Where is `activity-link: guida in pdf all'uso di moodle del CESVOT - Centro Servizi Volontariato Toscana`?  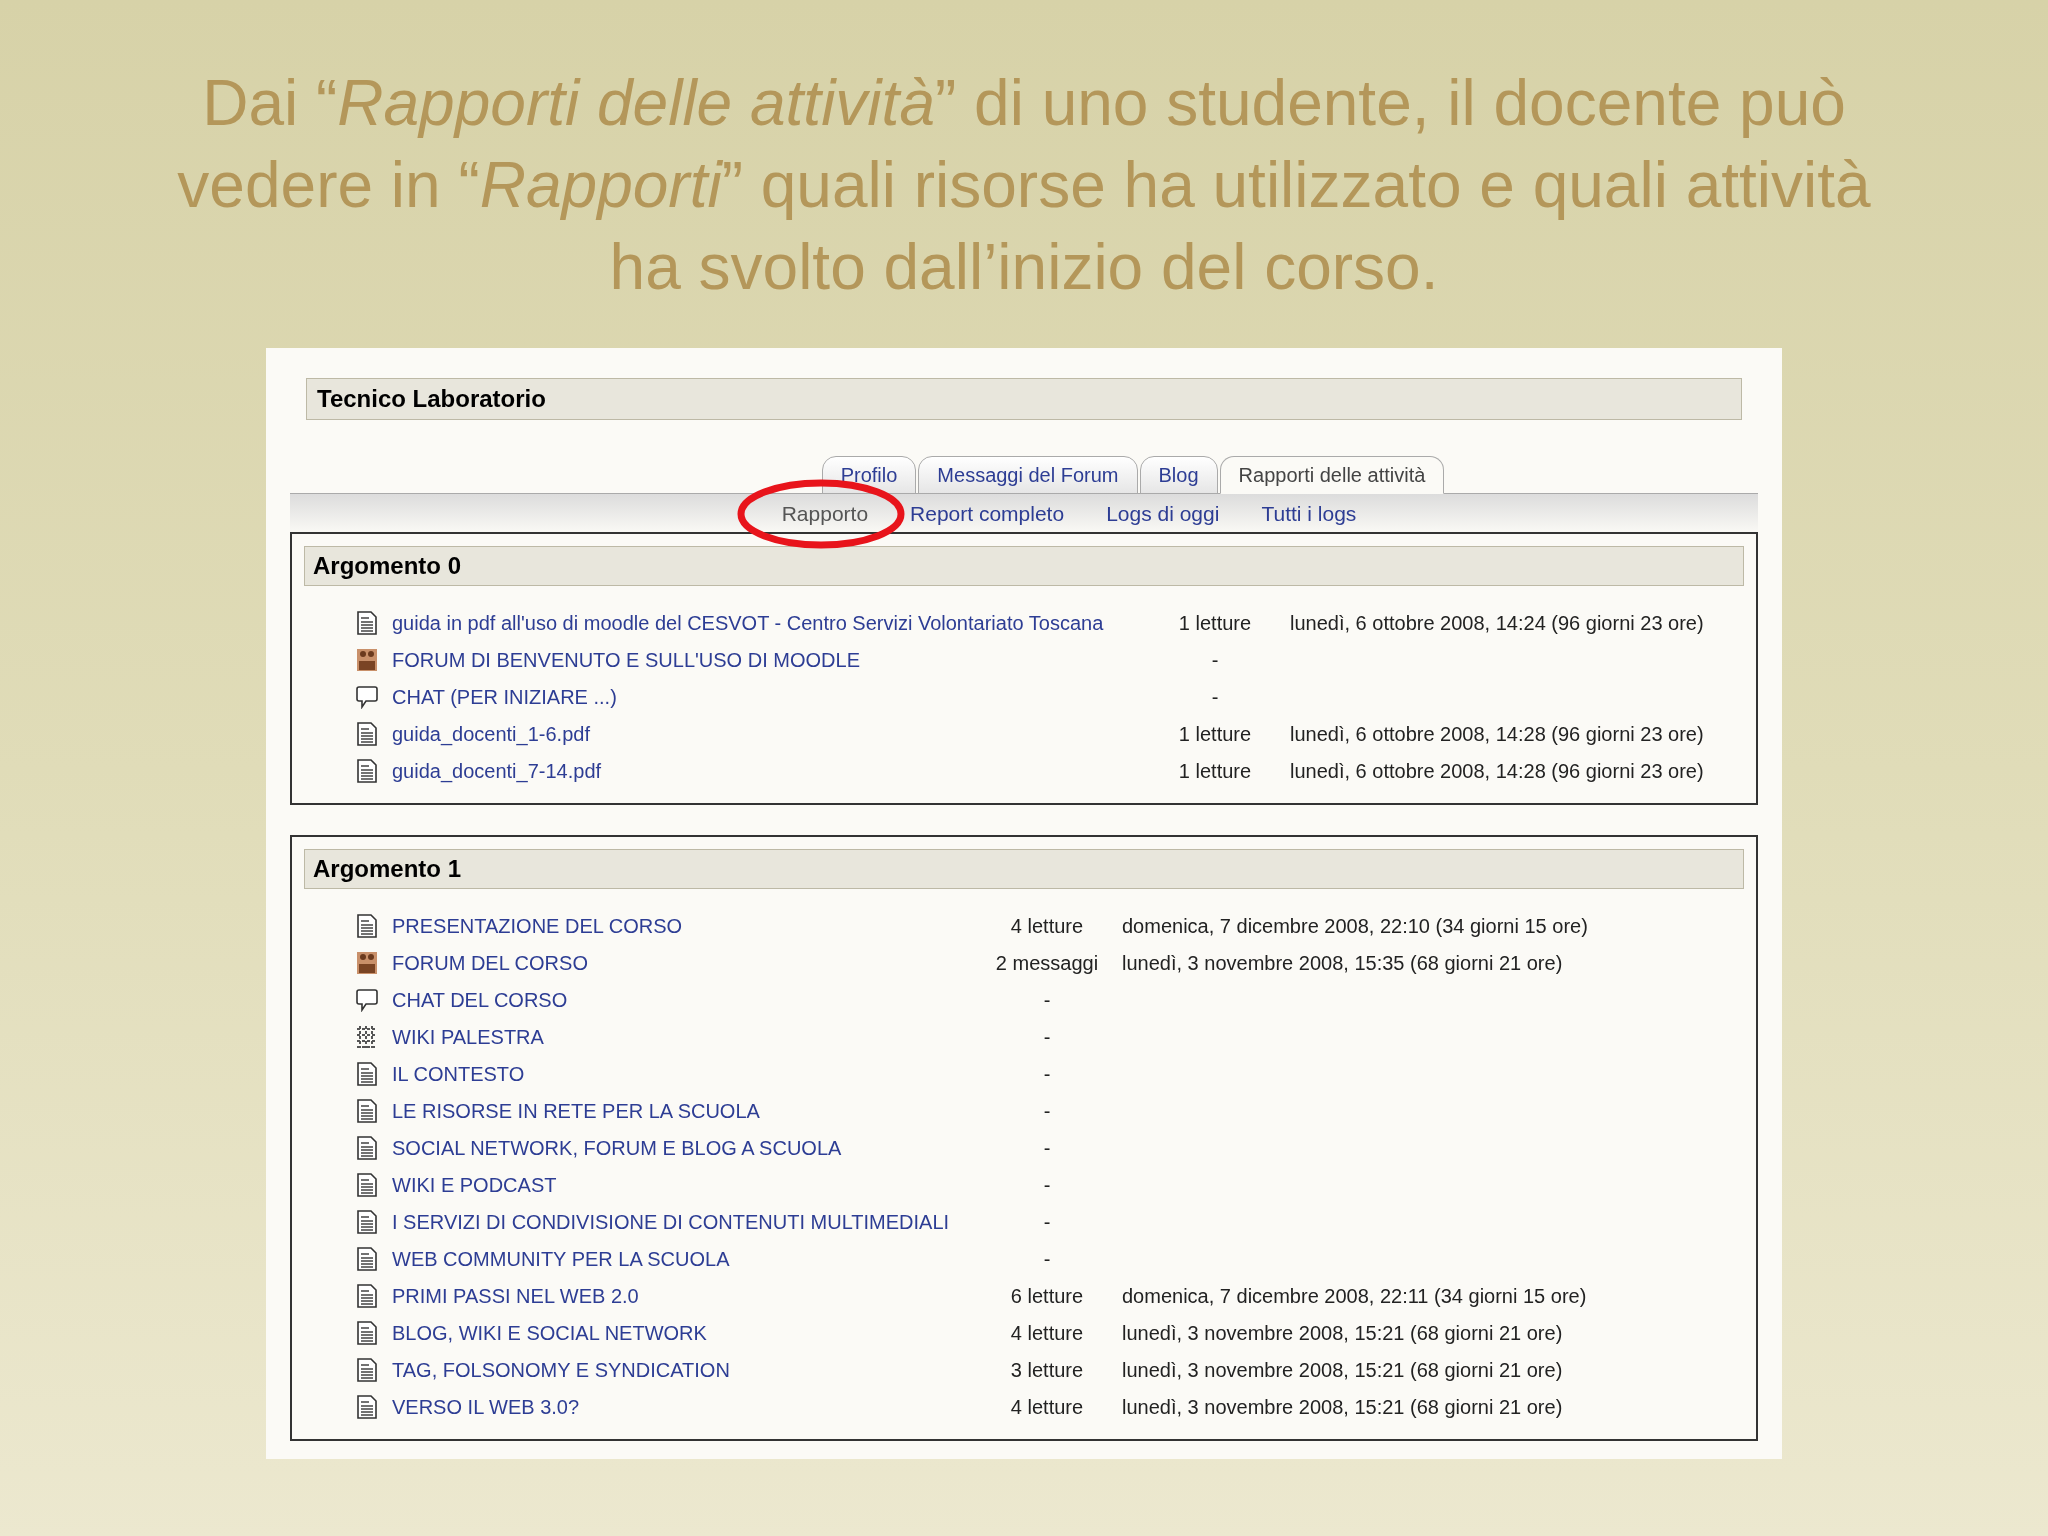
activity-link: guida in pdf all'uso di moodle del CESVOT - Centro Servizi Volontariato Toscana is located at coordinates (776, 622).